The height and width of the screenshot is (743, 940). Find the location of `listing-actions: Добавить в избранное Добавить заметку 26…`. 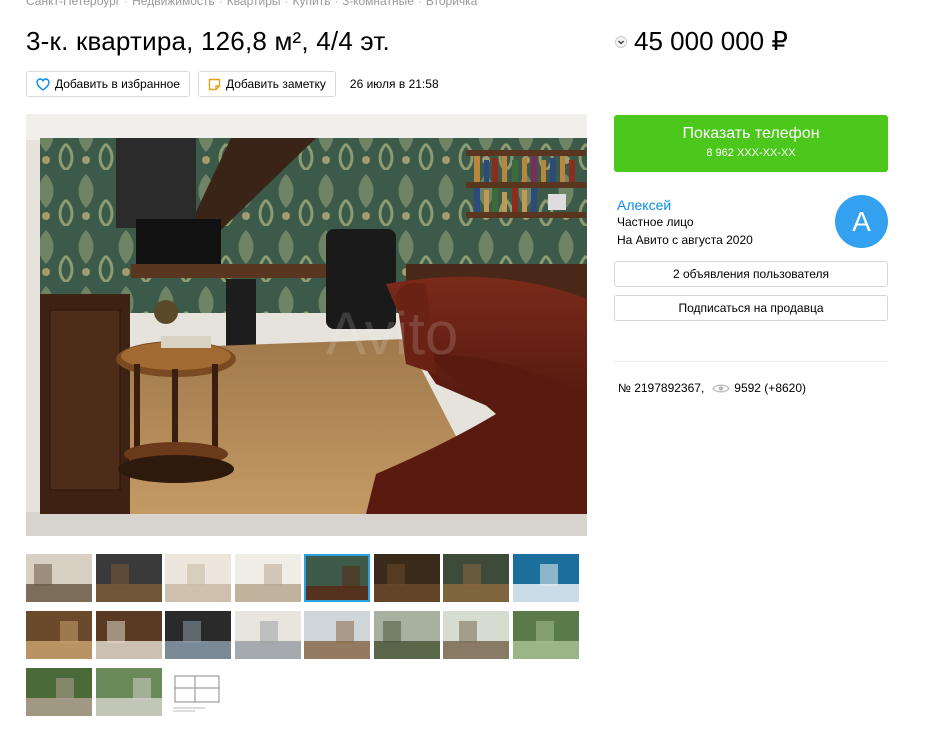

listing-actions: Добавить в избранное Добавить заметку 26… is located at coordinates (232, 84).